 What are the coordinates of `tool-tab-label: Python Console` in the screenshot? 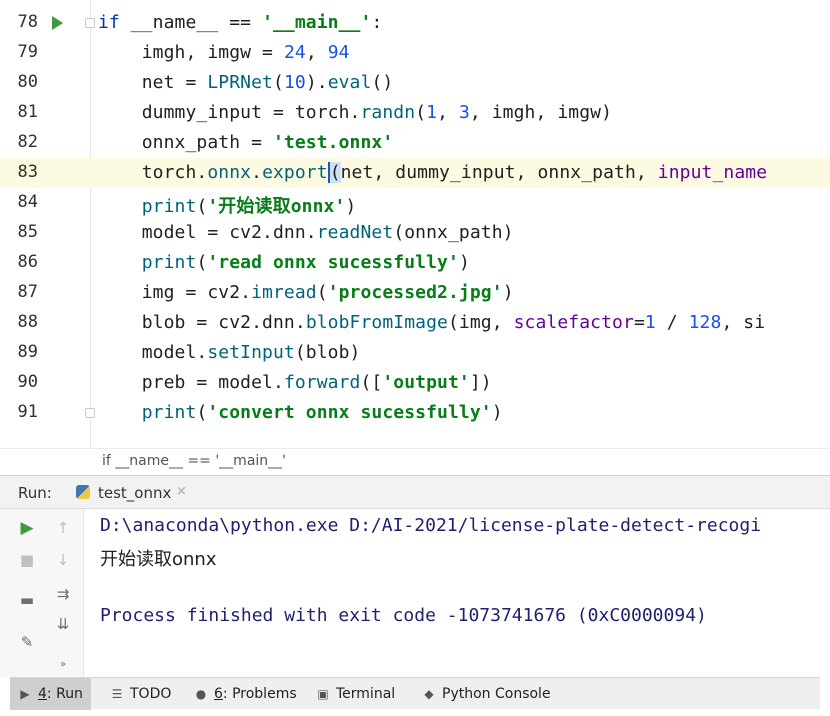 It's located at (496, 694).